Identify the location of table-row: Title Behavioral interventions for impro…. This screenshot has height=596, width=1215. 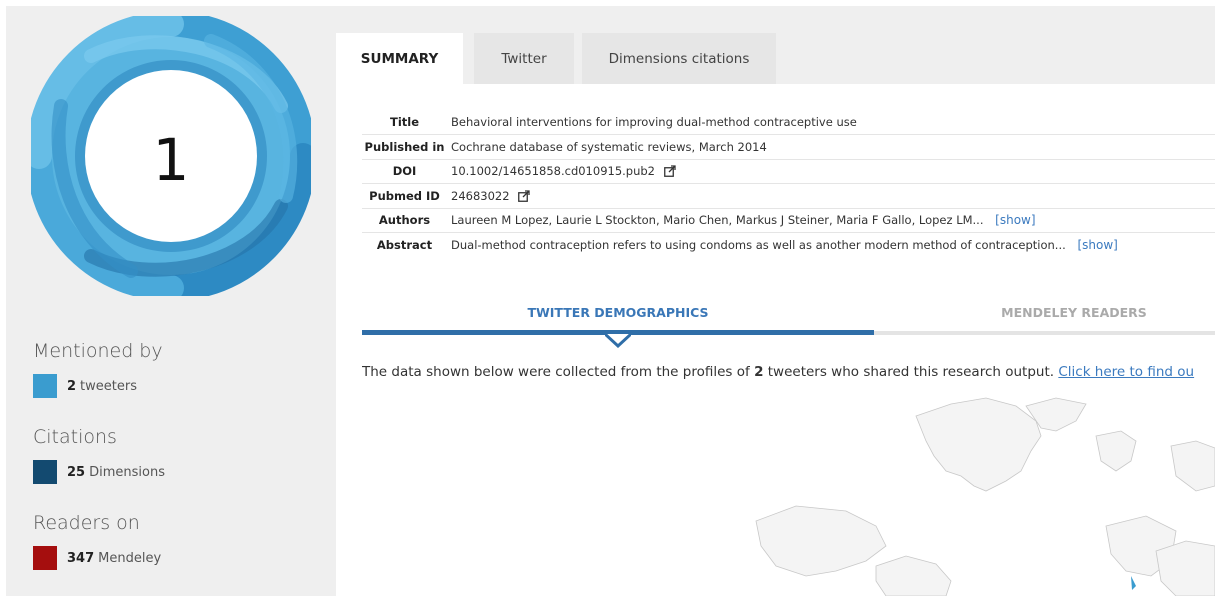
(788, 122).